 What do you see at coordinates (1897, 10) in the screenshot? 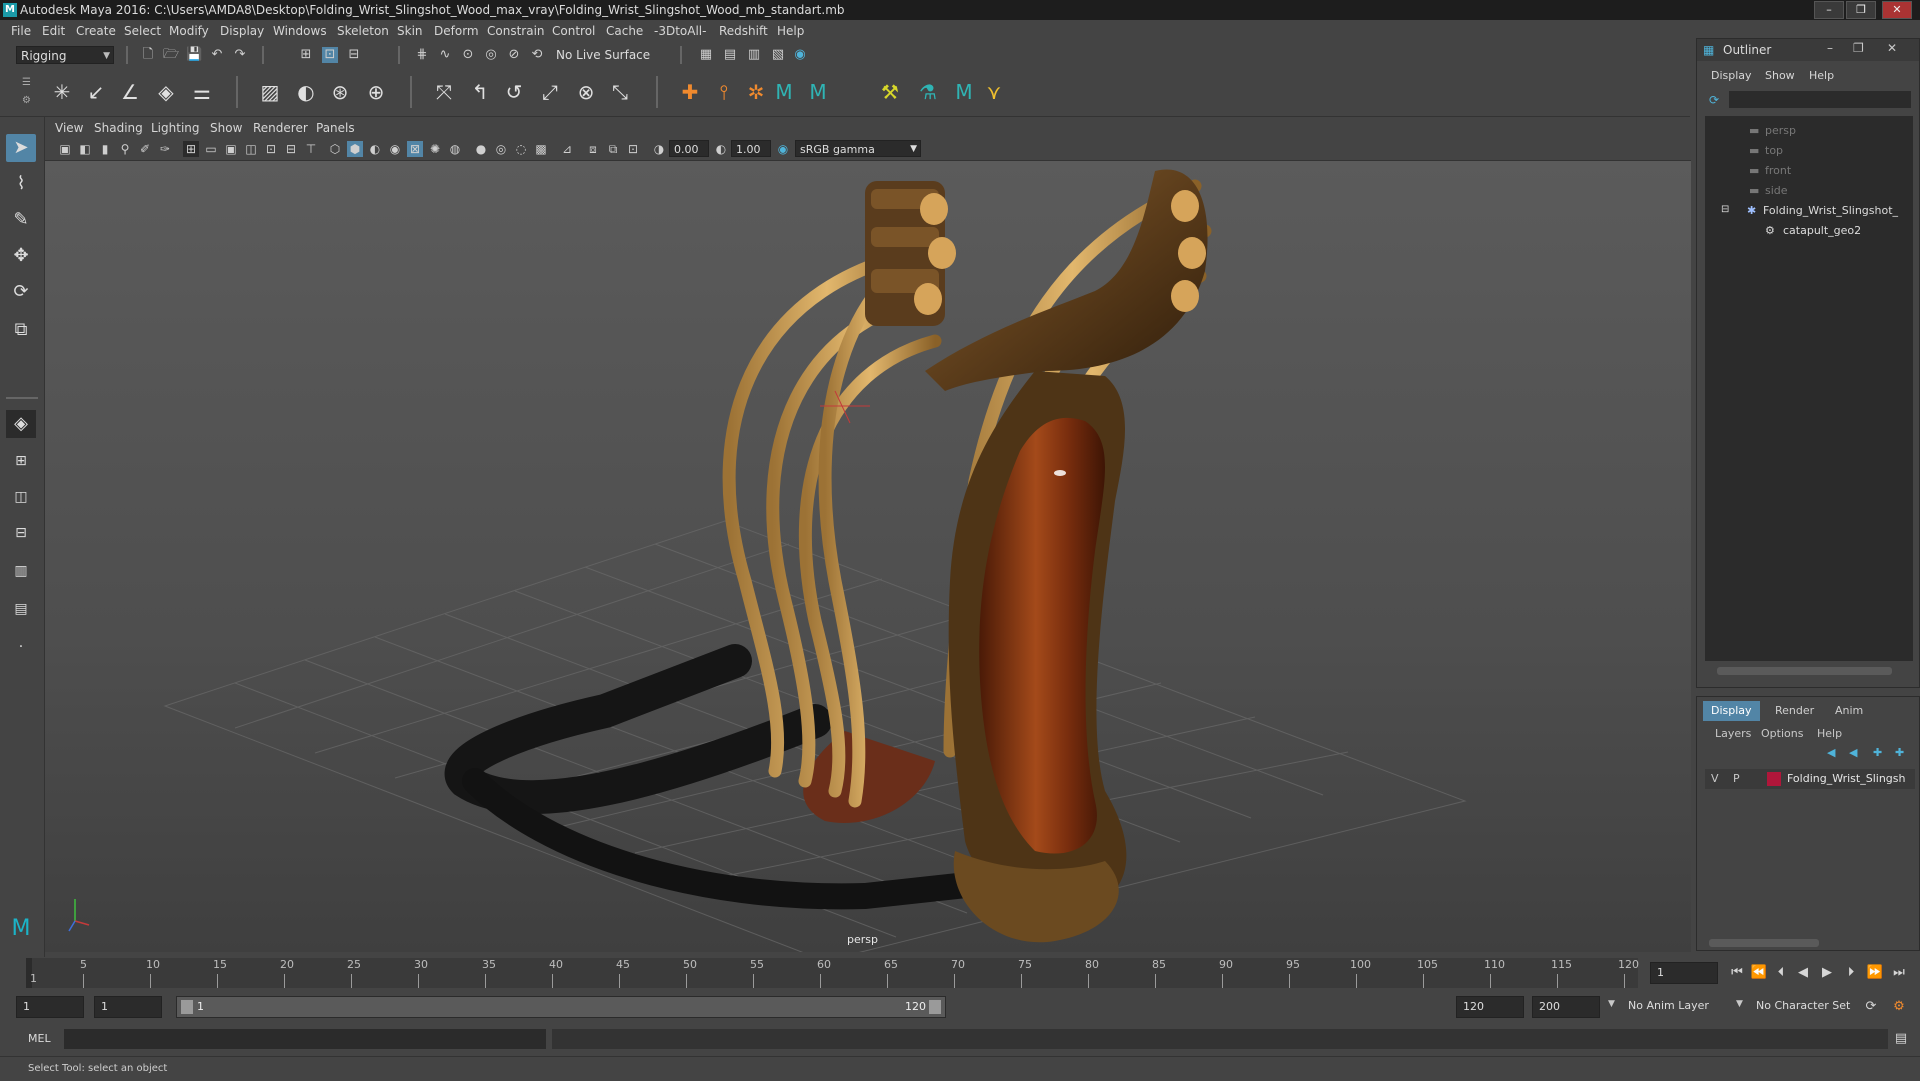
I see `close-button: ✕` at bounding box center [1897, 10].